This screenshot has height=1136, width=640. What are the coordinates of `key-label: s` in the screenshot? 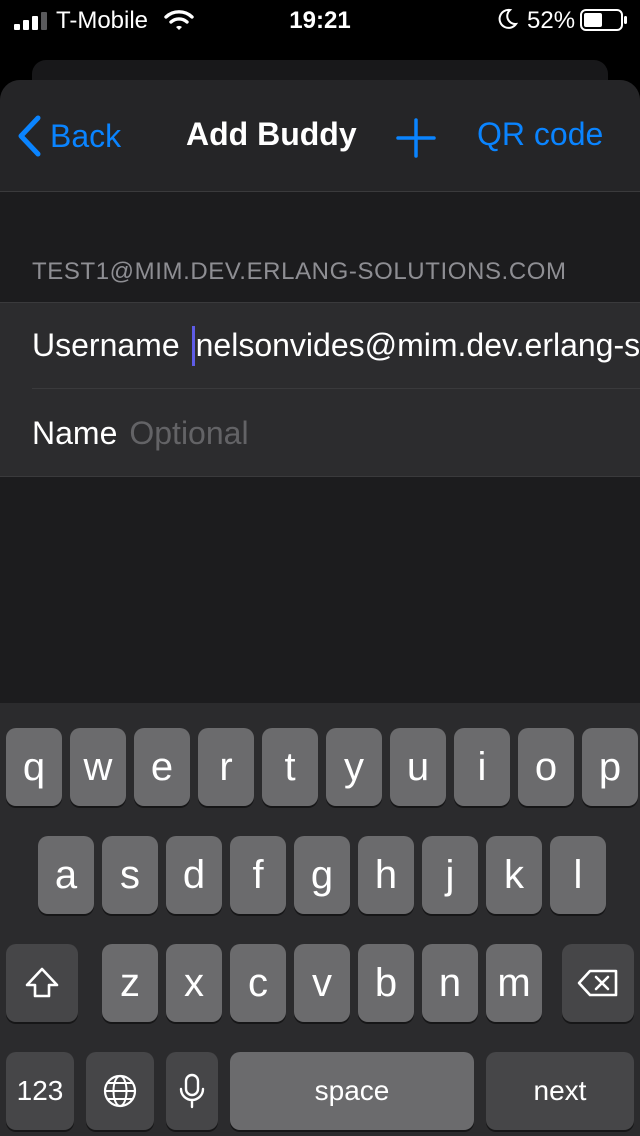 It's located at (130, 875).